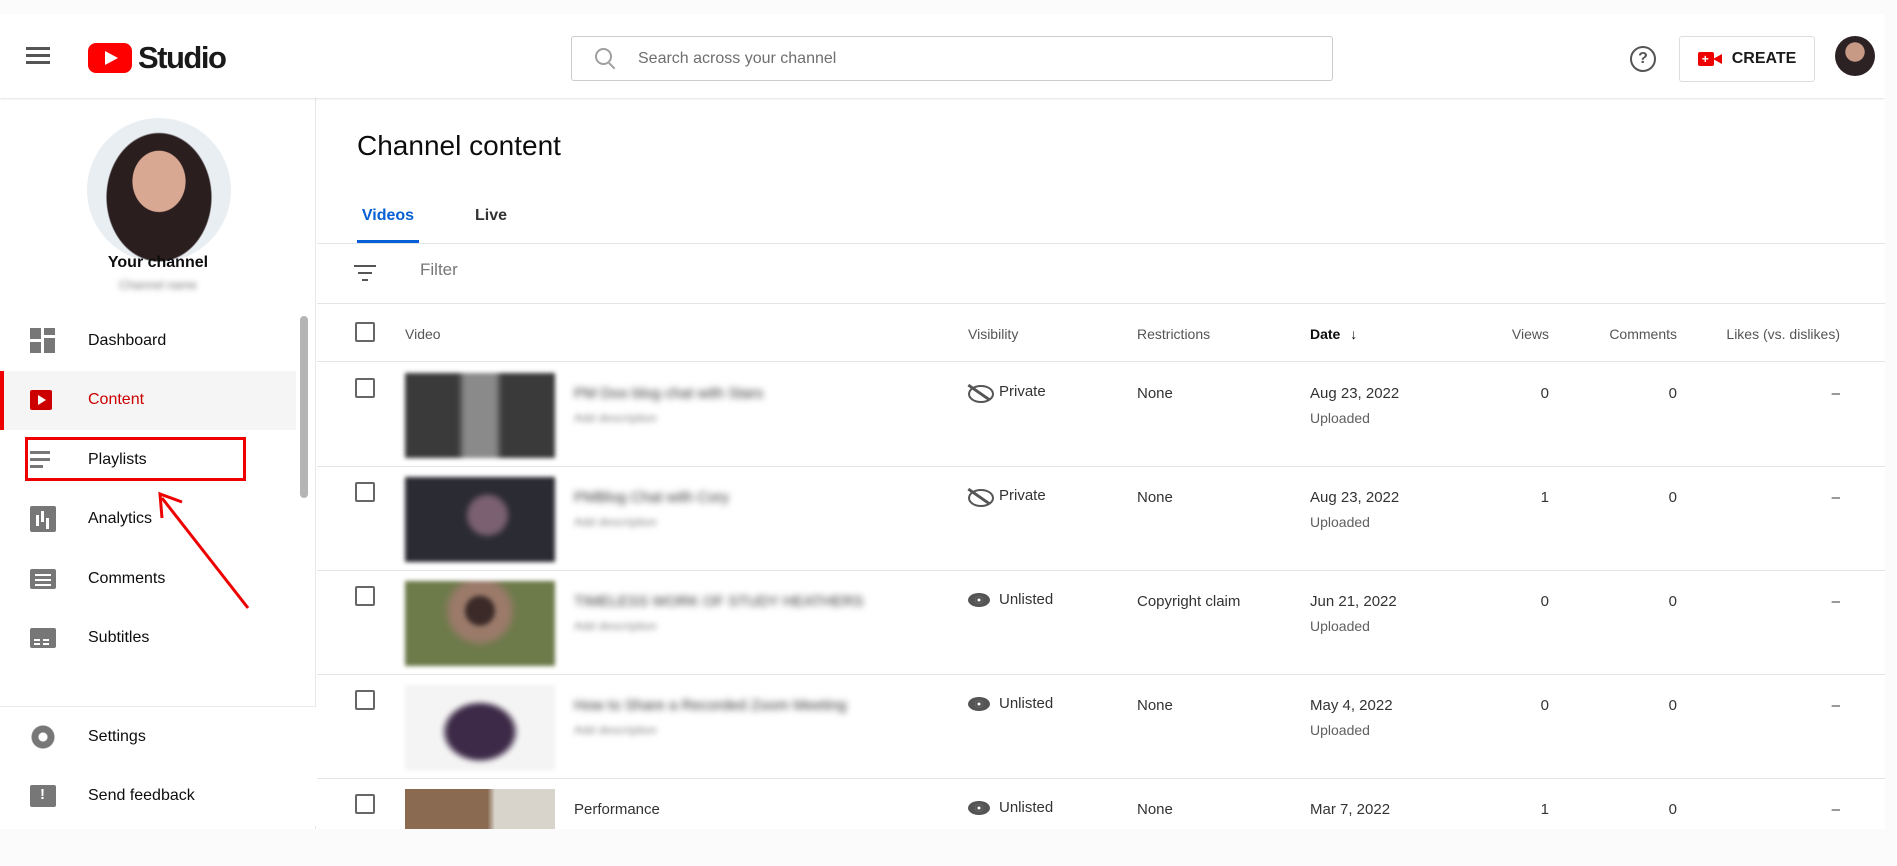 This screenshot has height=866, width=1897. What do you see at coordinates (1188, 601) in the screenshot?
I see `restrictions-cell: Copyright claim` at bounding box center [1188, 601].